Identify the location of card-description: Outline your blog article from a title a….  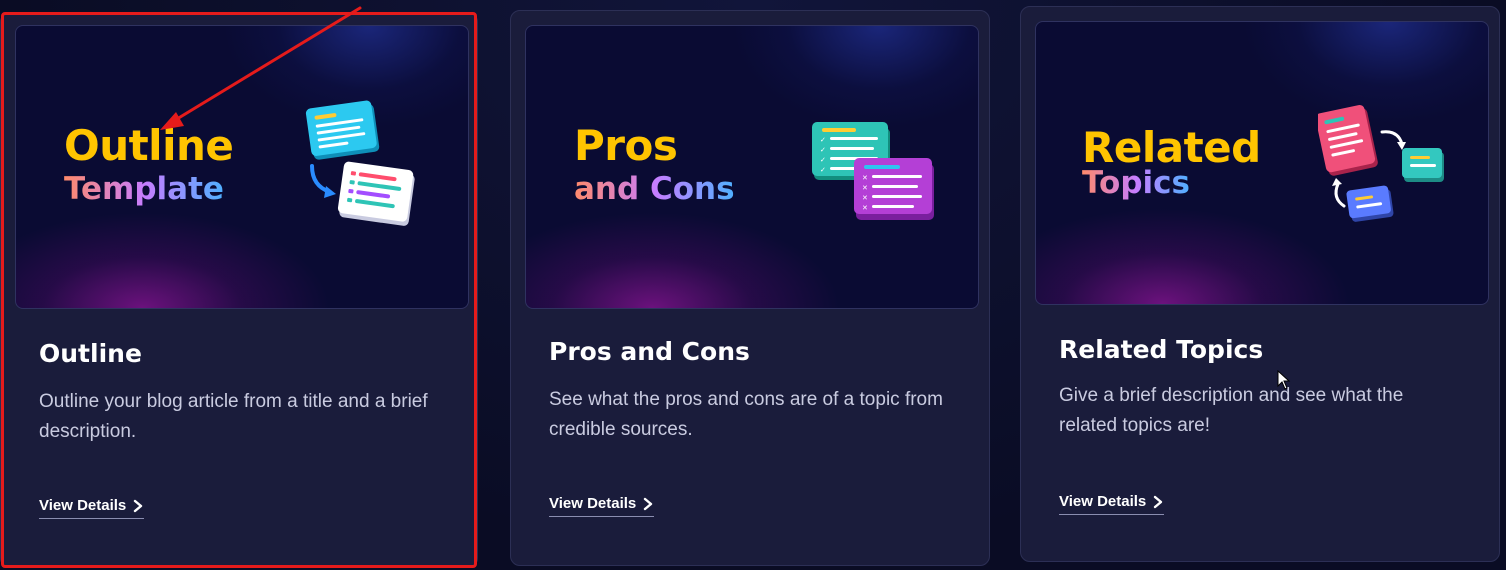
(233, 416).